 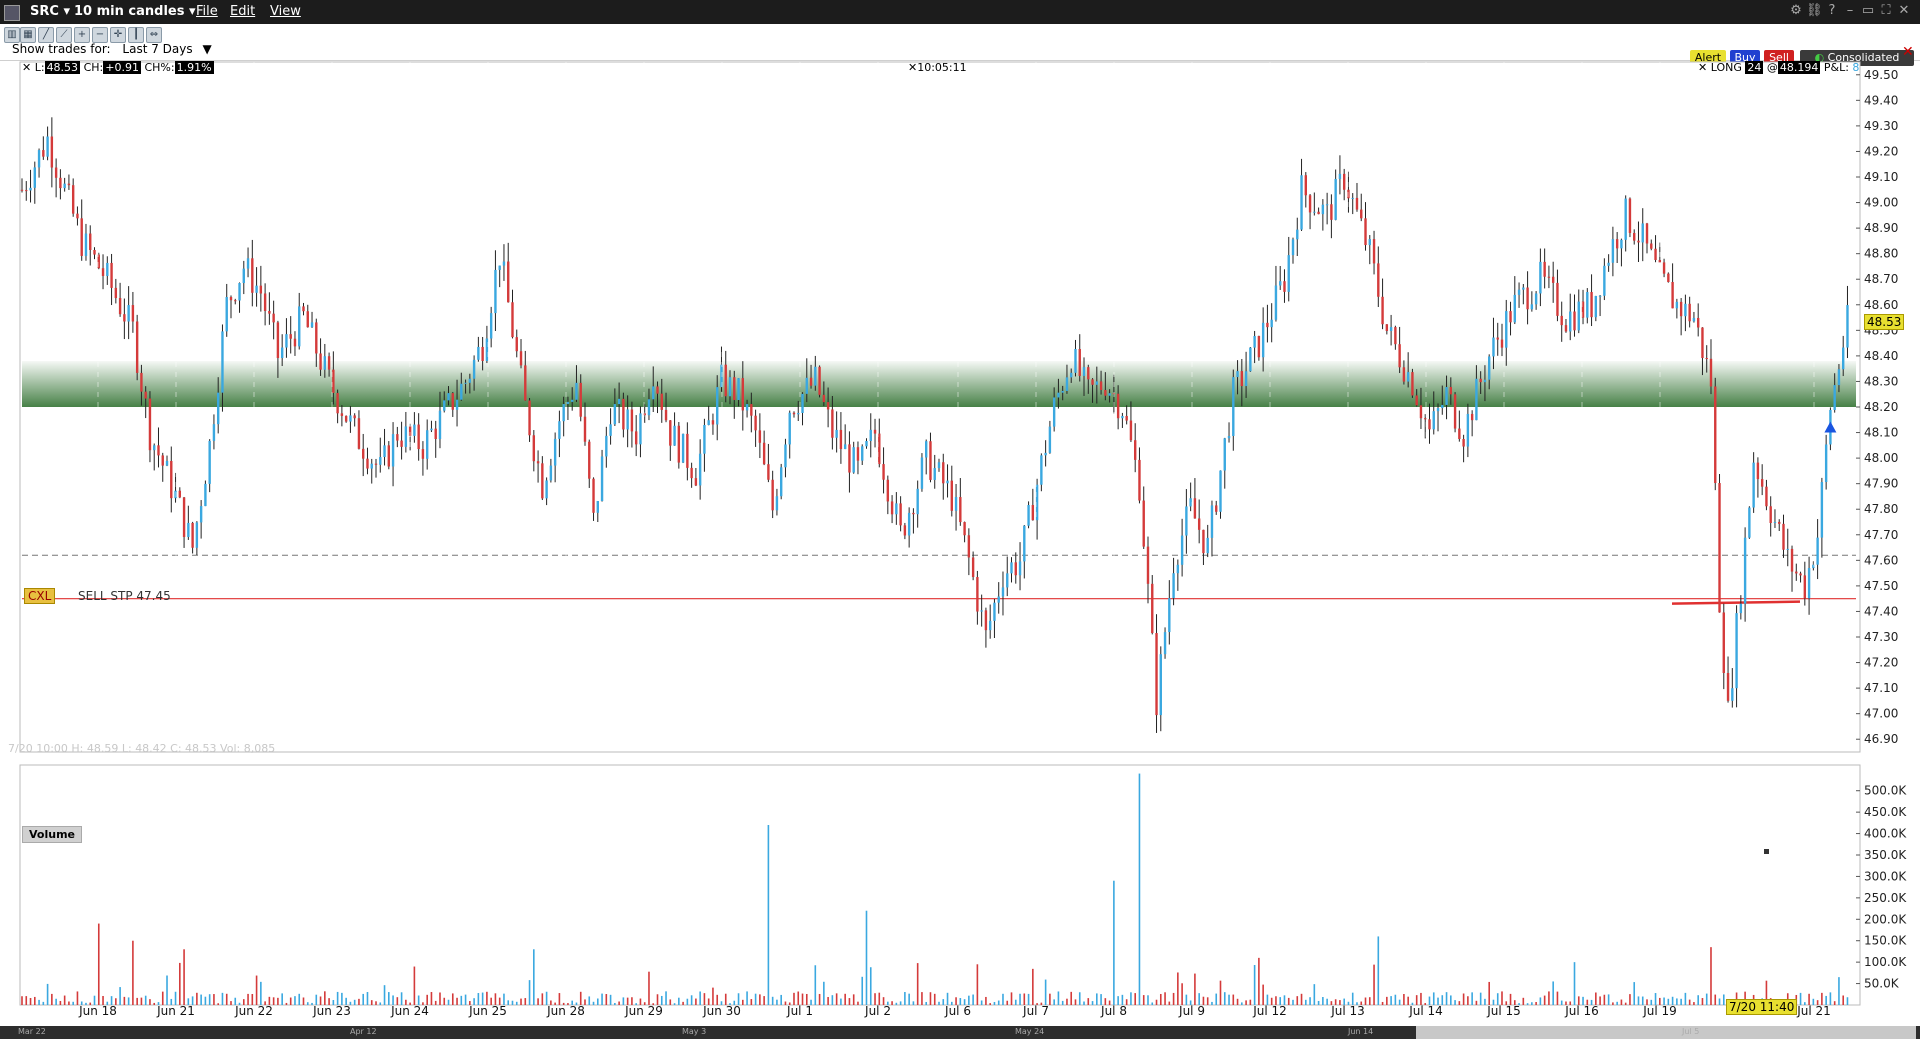 What do you see at coordinates (1035, 1011) in the screenshot?
I see `x-tick-label: Jul 7` at bounding box center [1035, 1011].